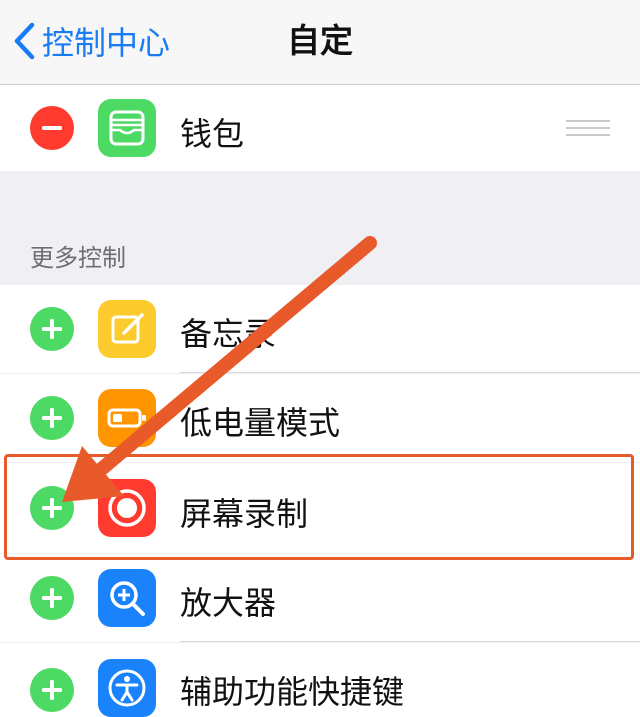 The height and width of the screenshot is (717, 640). I want to click on list-item-label: 屏幕录制, so click(244, 514).